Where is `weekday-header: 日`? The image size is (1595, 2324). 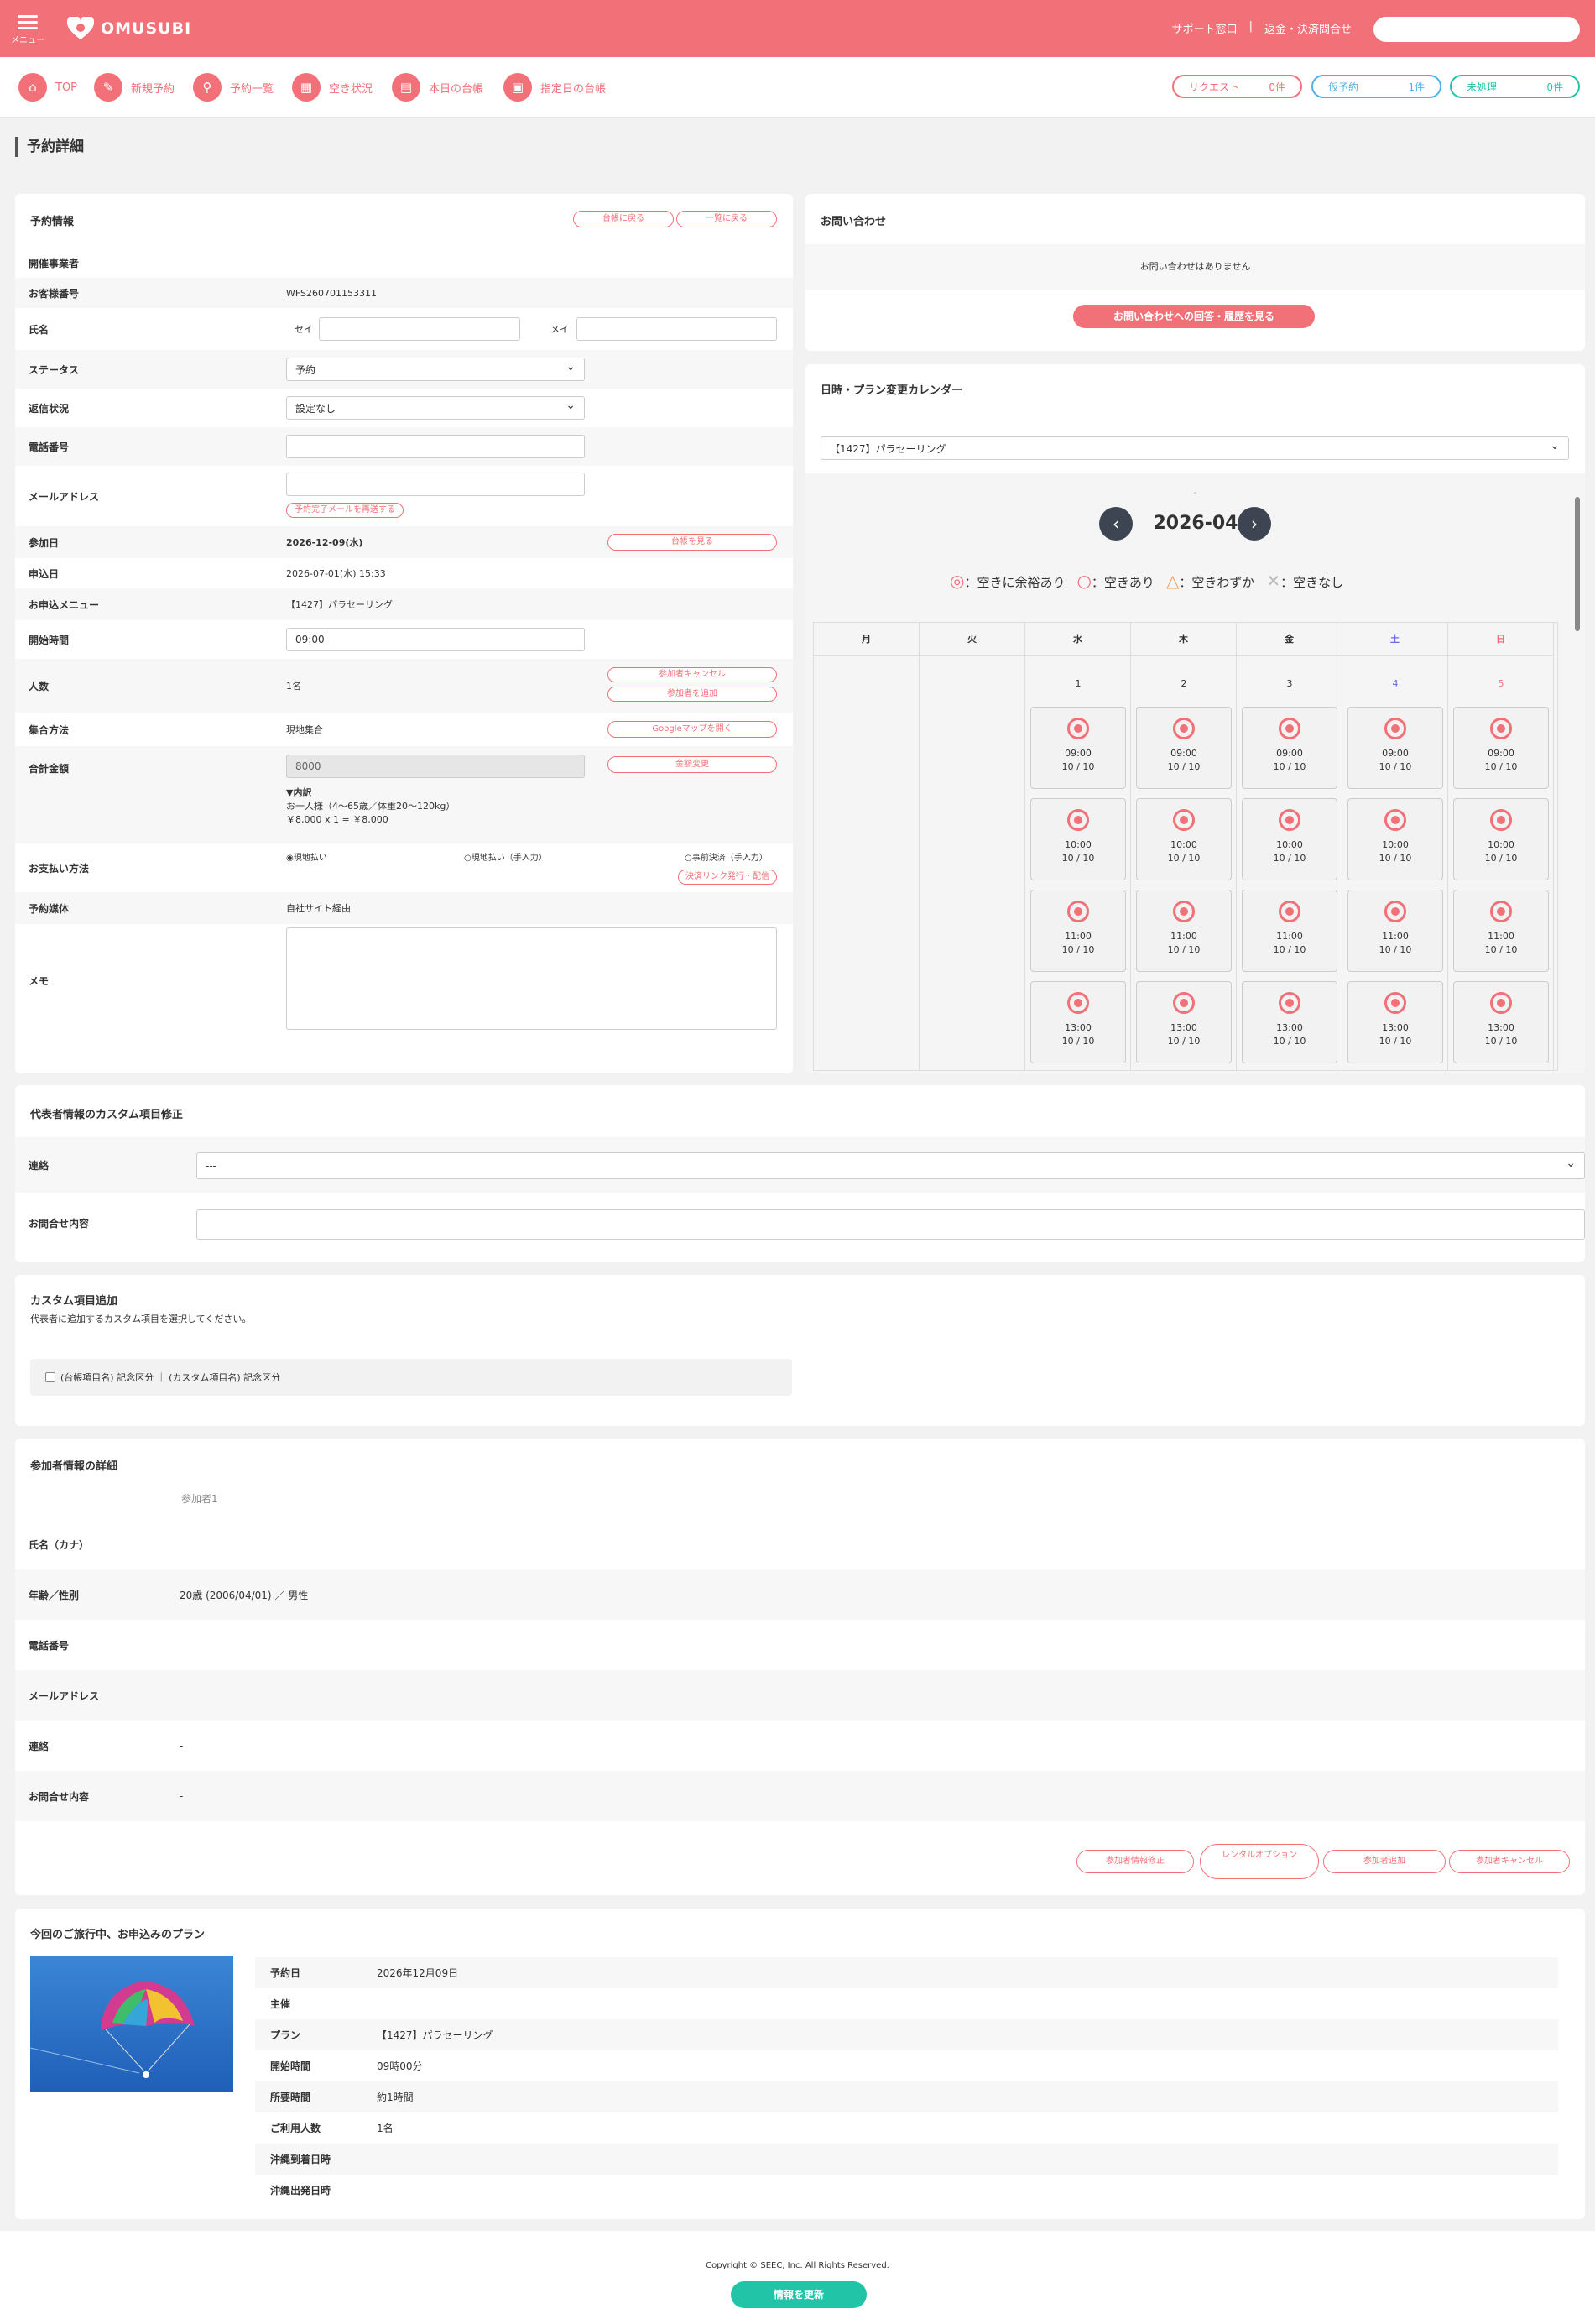
weekday-header: 日 is located at coordinates (1501, 640).